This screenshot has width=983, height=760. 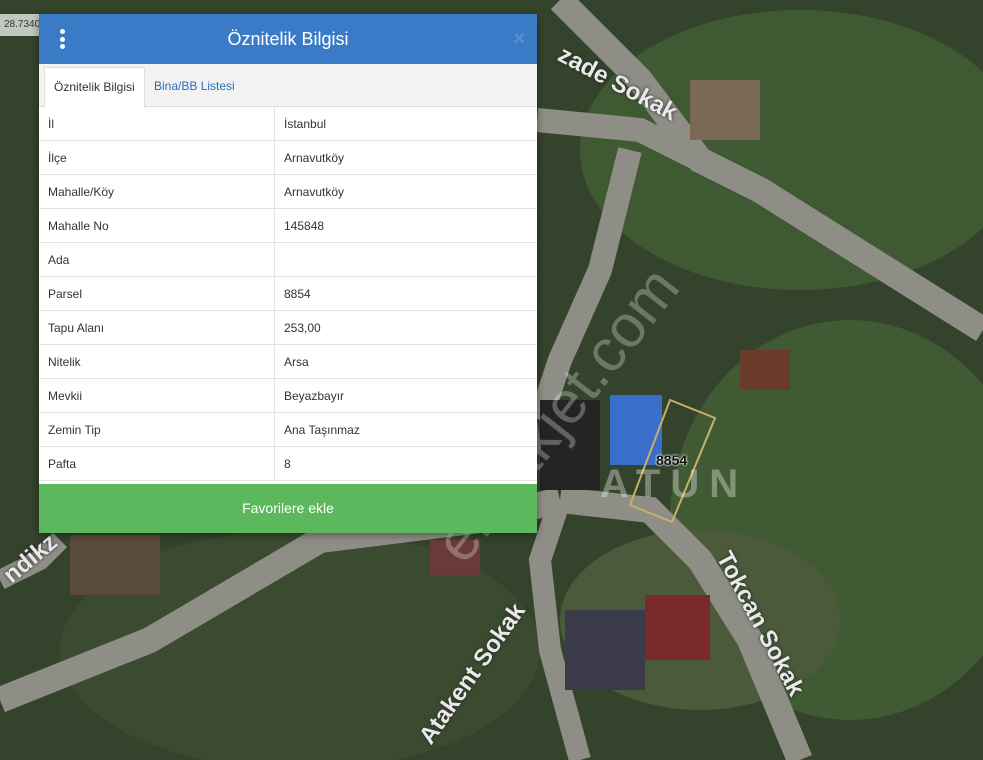 I want to click on tab-building-list: Bina/BB Listesi, so click(x=194, y=86).